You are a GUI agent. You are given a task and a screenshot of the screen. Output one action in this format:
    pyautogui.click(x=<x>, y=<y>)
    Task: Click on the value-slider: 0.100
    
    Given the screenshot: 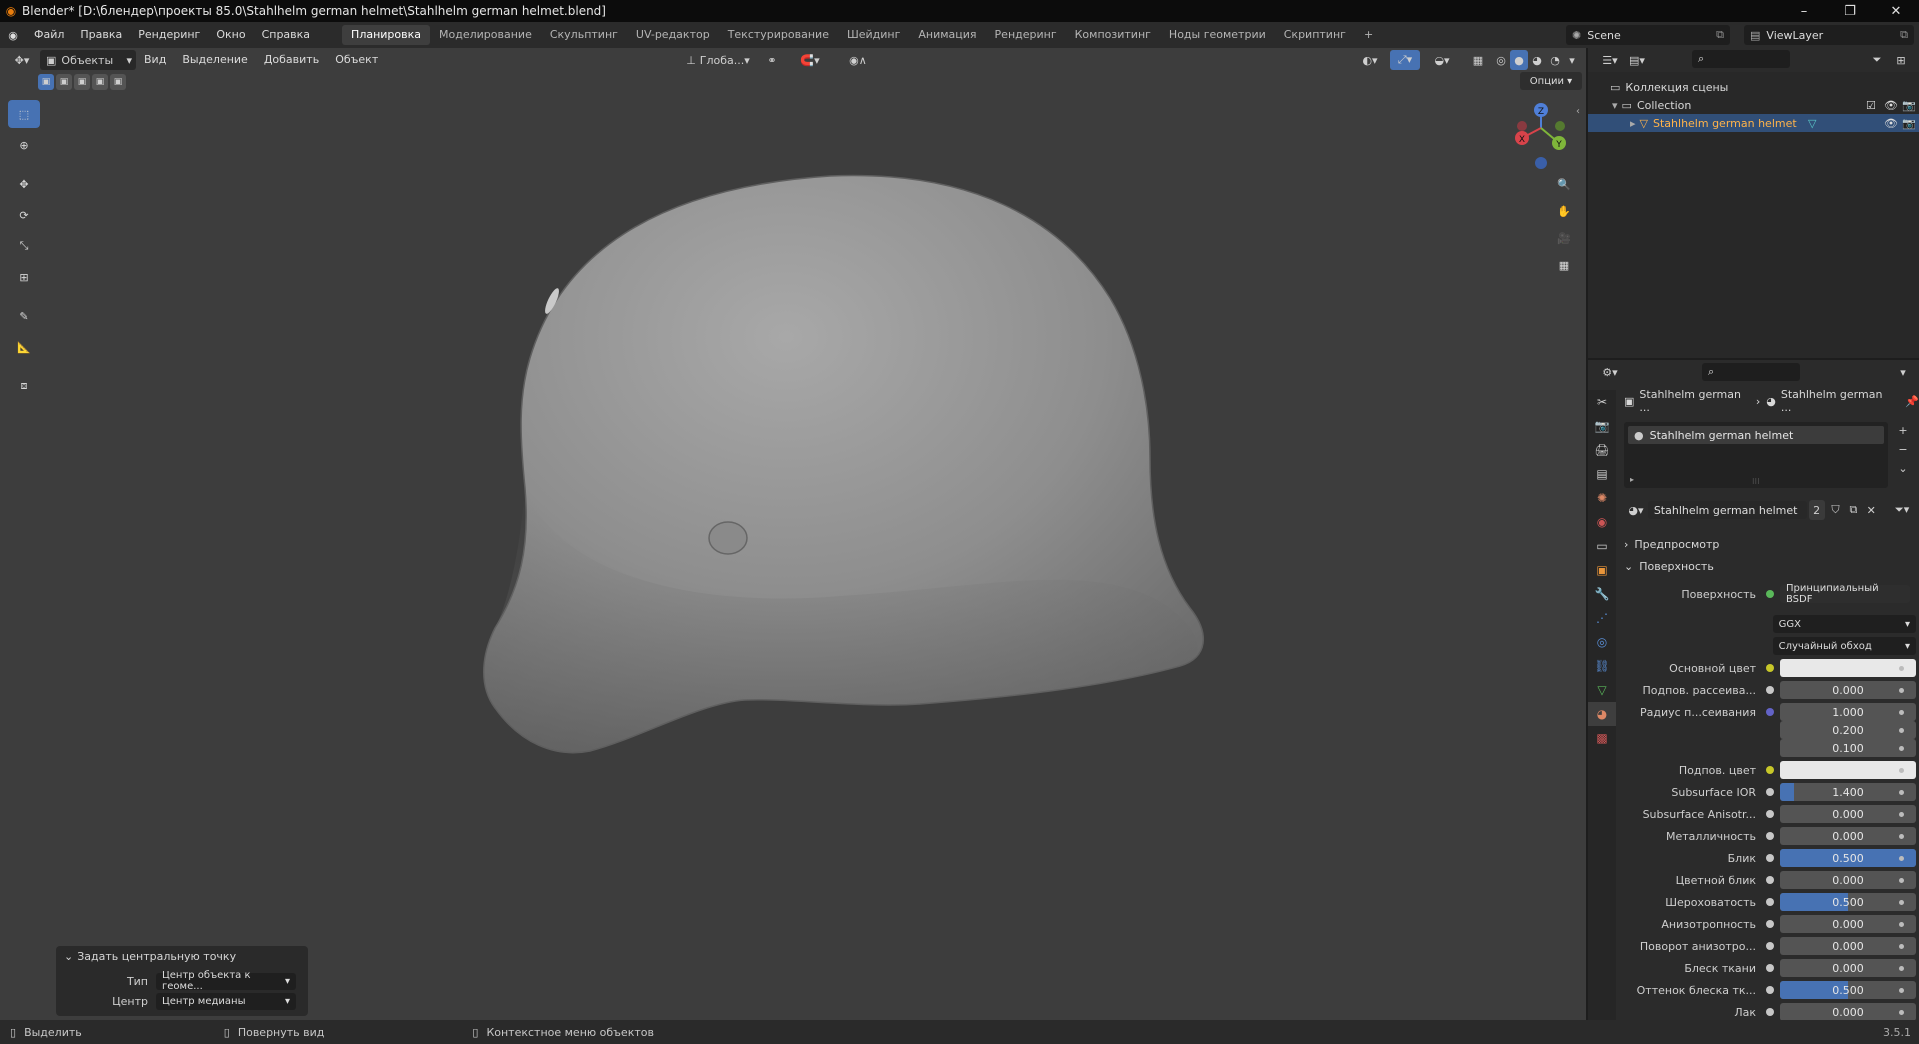 What is the action you would take?
    pyautogui.click(x=1848, y=748)
    